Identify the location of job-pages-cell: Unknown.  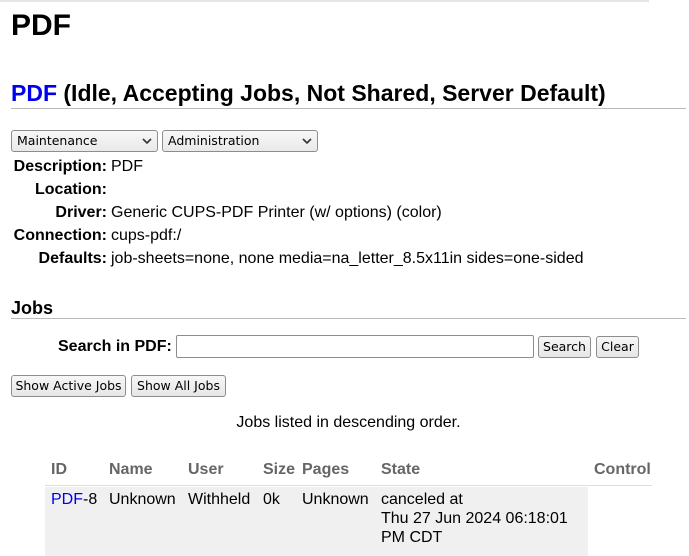
(335, 499).